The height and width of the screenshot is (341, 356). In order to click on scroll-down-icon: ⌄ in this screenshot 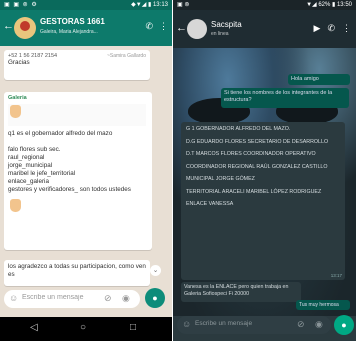, I will do `click(155, 270)`.